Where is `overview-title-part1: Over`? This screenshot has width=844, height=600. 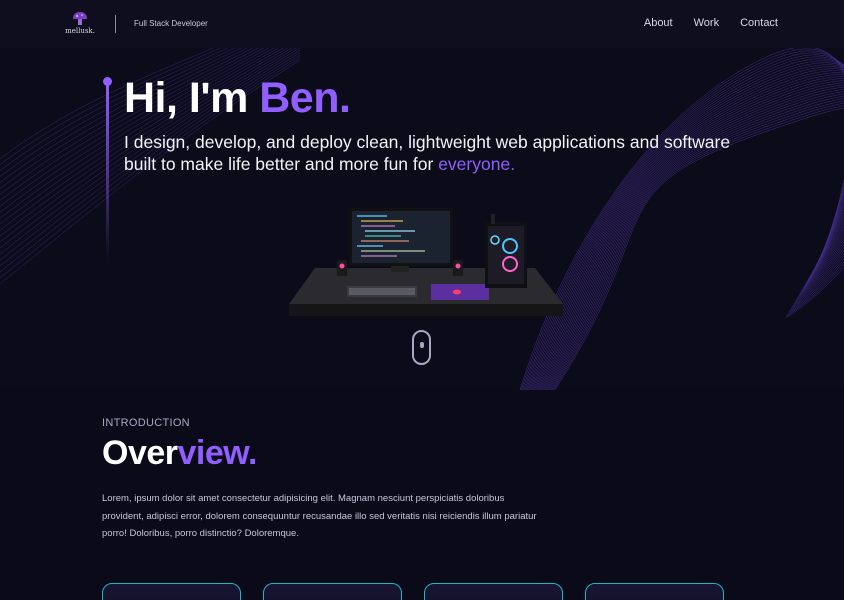
overview-title-part1: Over is located at coordinates (140, 453).